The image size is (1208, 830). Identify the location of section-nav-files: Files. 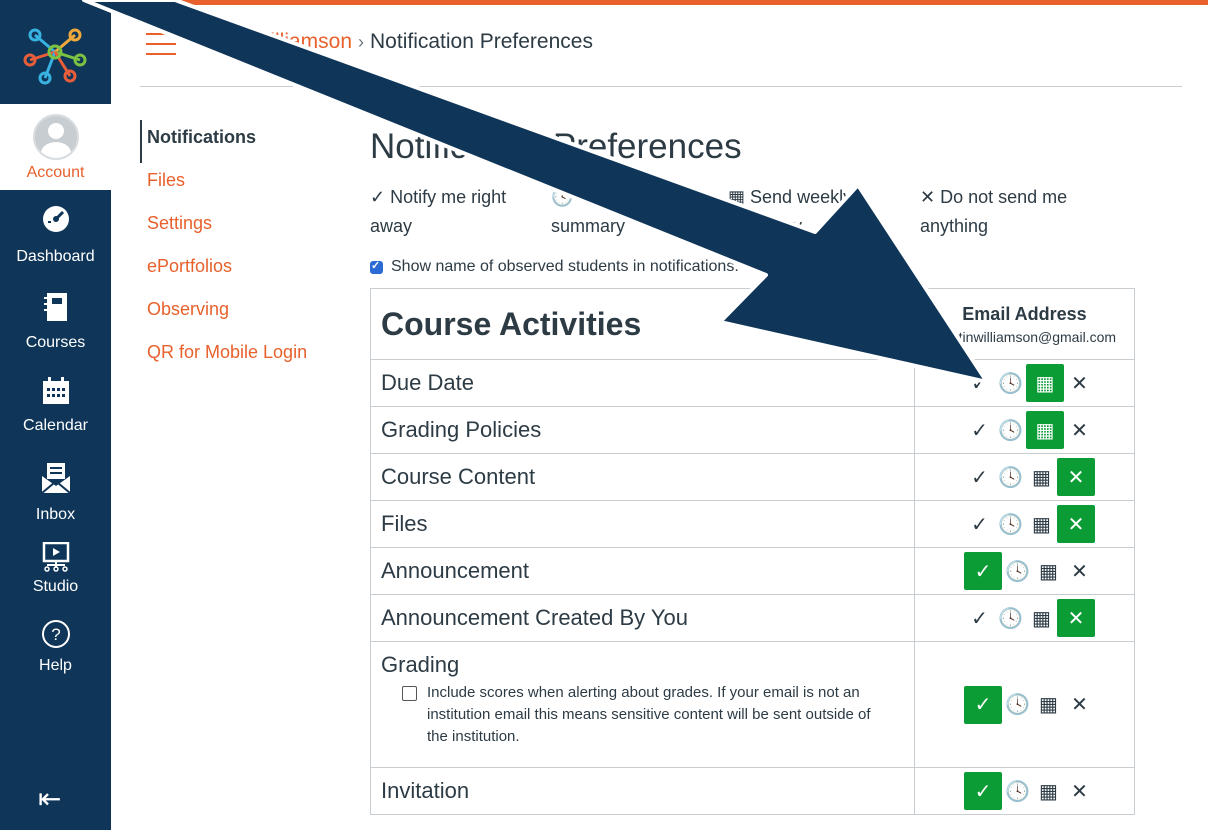
(227, 184).